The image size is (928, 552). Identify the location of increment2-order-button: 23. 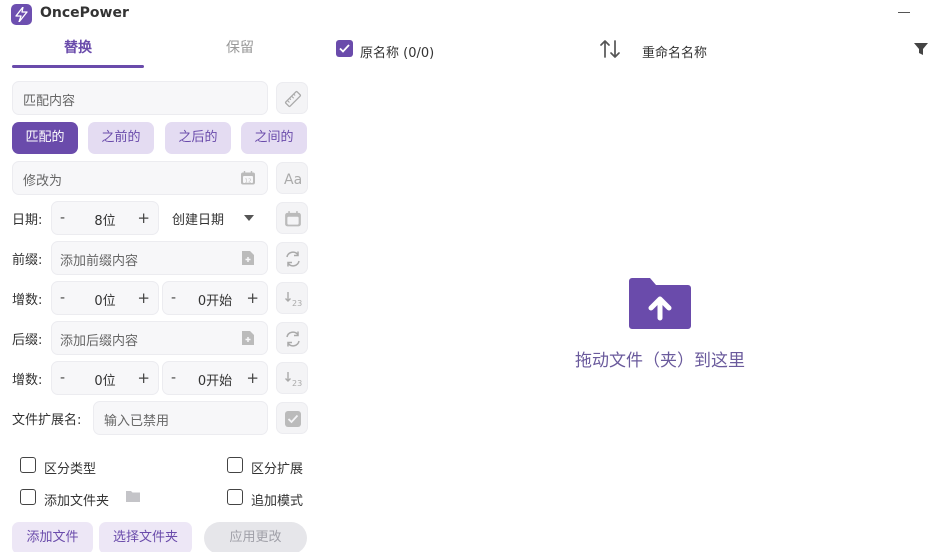
(292, 378).